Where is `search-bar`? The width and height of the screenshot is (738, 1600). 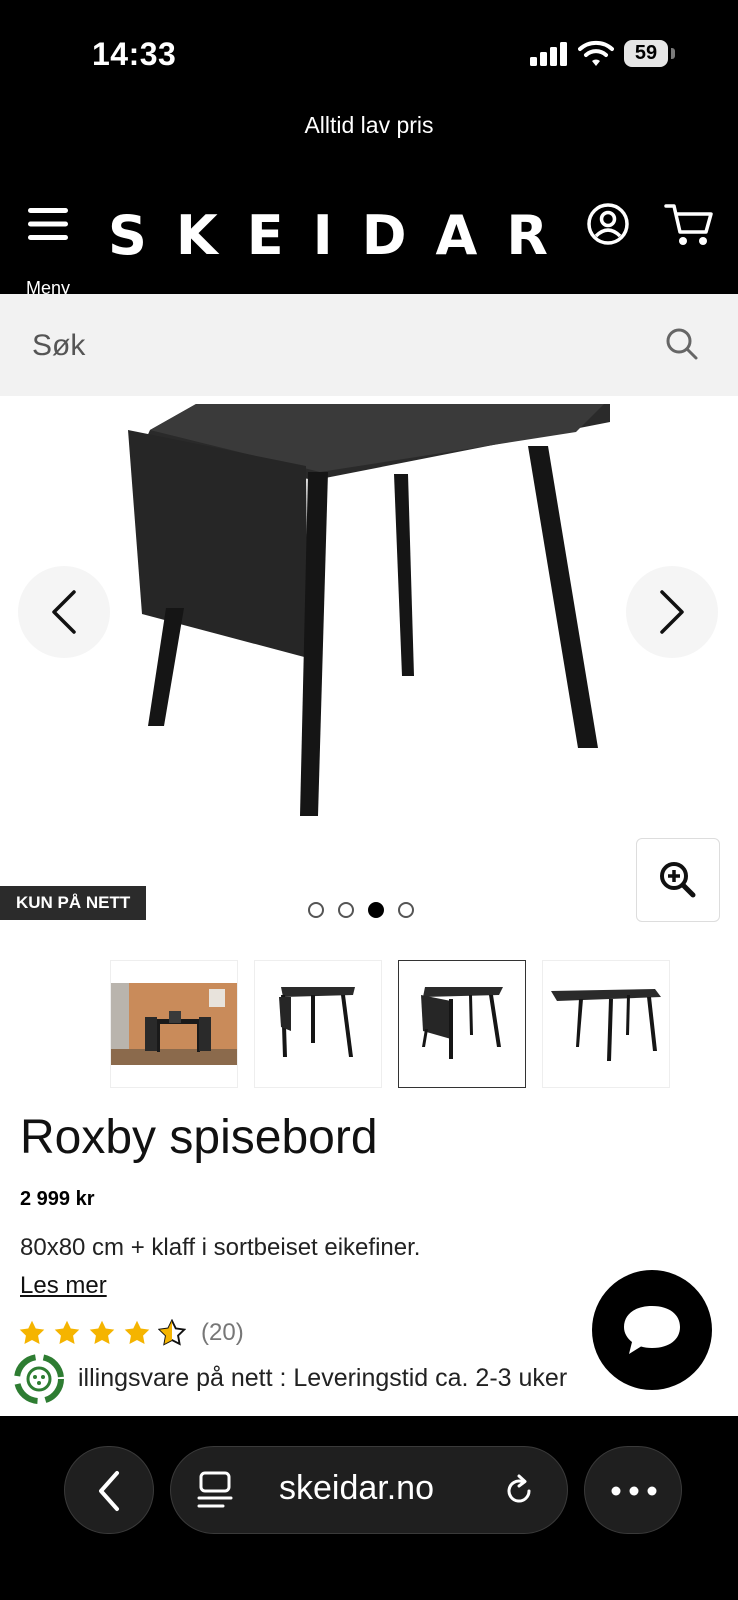
search-bar is located at coordinates (369, 345).